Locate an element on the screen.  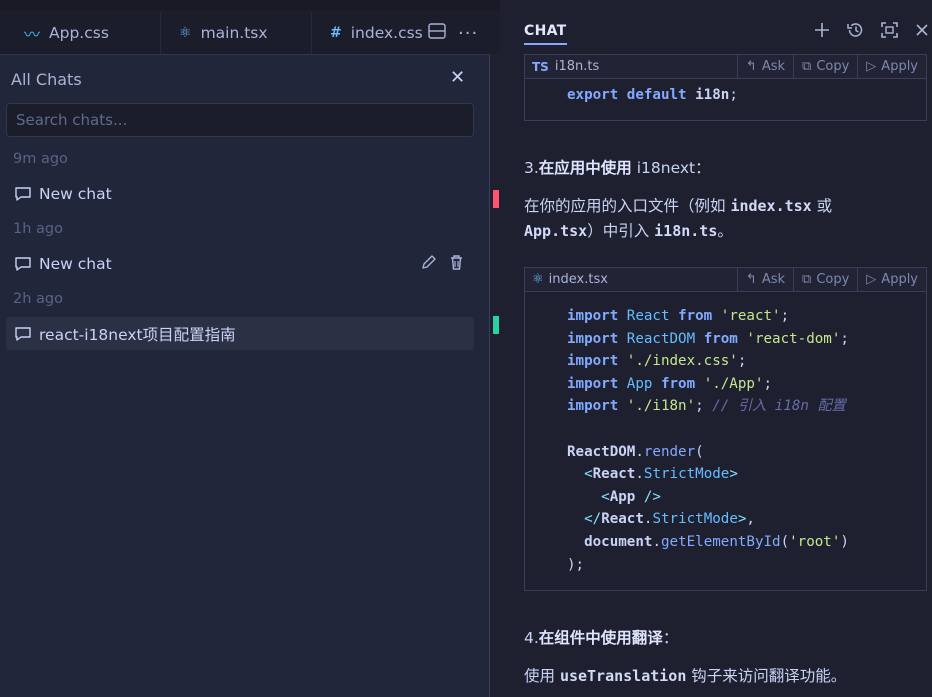
tab-index-css: # index.css is located at coordinates (376, 33).